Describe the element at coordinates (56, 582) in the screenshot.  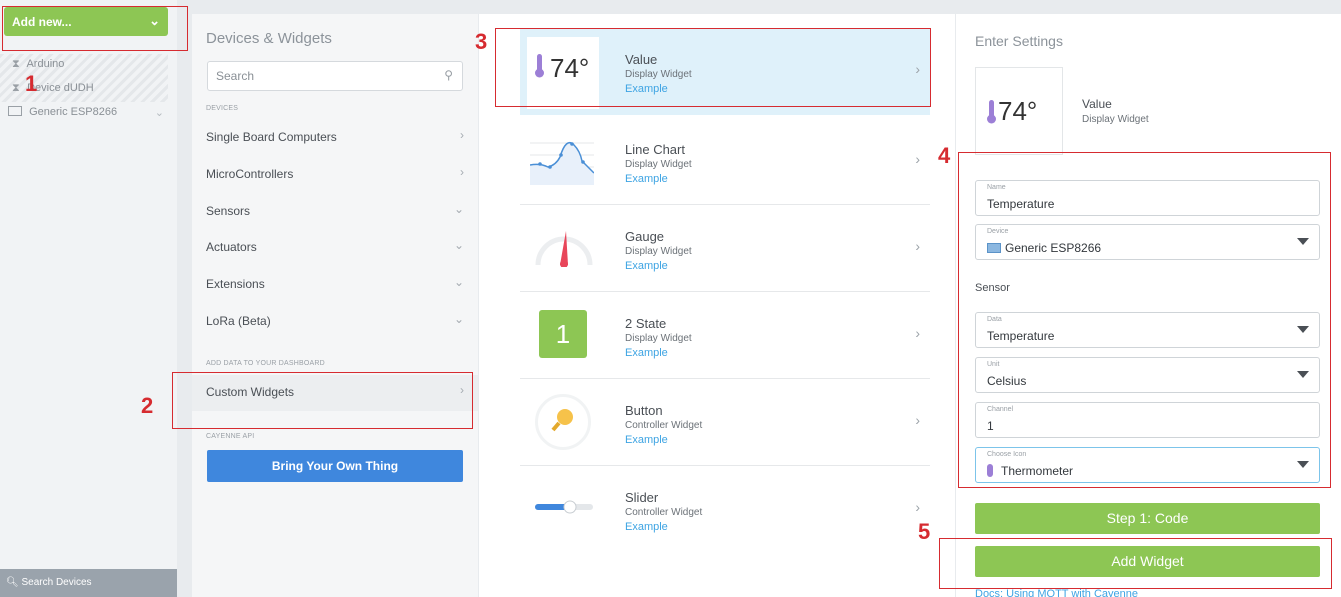
I see `search-devices-label: Search Devices` at that location.